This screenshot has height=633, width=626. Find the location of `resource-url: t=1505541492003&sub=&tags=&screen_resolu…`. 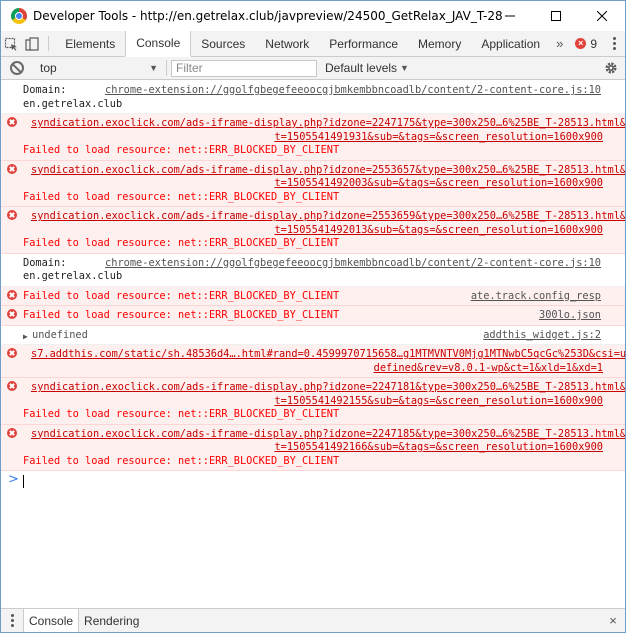

resource-url: t=1505541492003&sub=&tags=&screen_resolu… is located at coordinates (313, 184).